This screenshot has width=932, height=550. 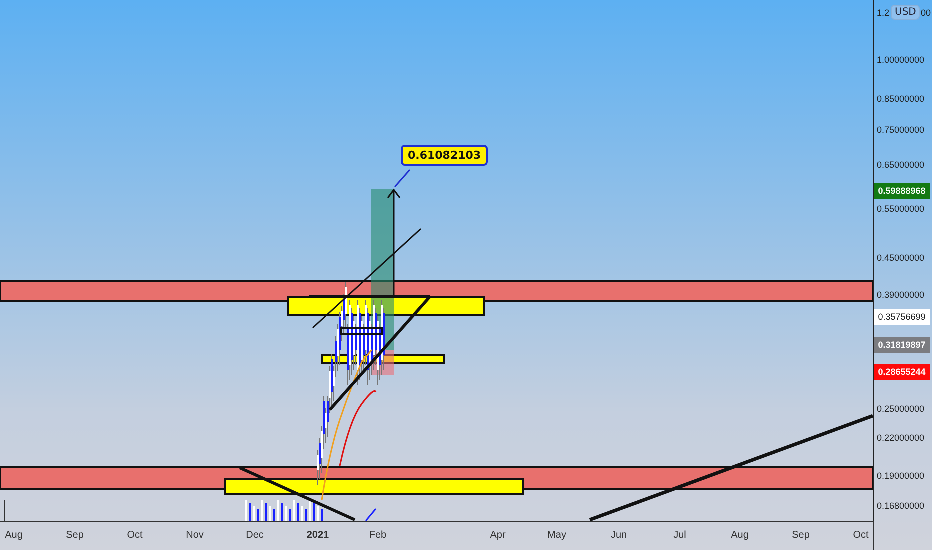 I want to click on time-label: Dec, so click(x=255, y=535).